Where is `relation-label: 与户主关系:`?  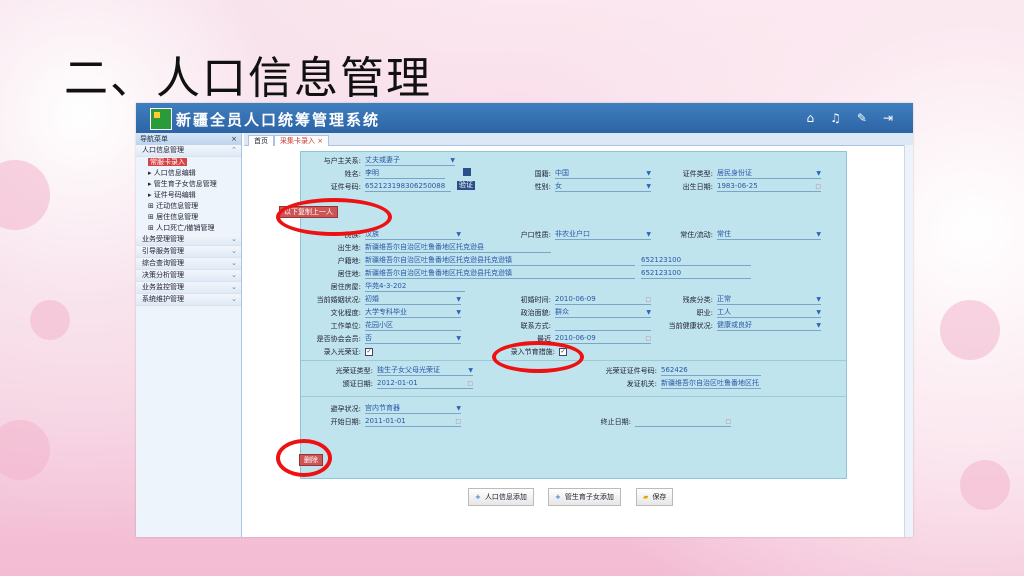 relation-label: 与户主关系: is located at coordinates (342, 161).